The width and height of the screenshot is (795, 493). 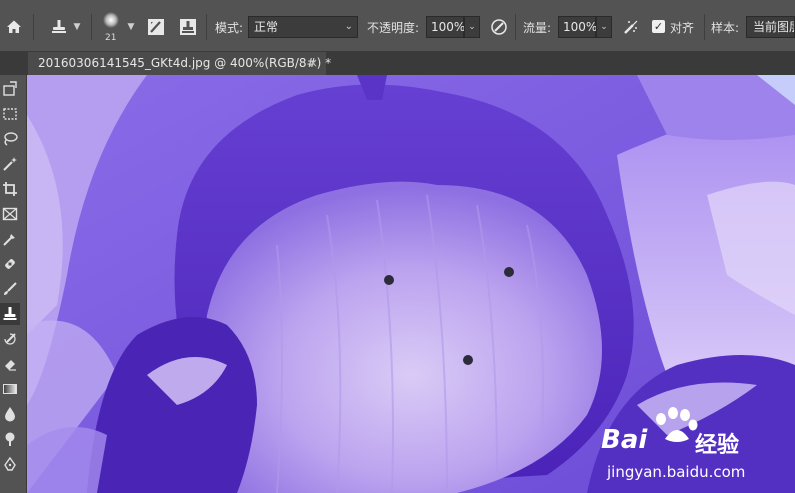 What do you see at coordinates (10, 264) in the screenshot?
I see `healing-brush-tool` at bounding box center [10, 264].